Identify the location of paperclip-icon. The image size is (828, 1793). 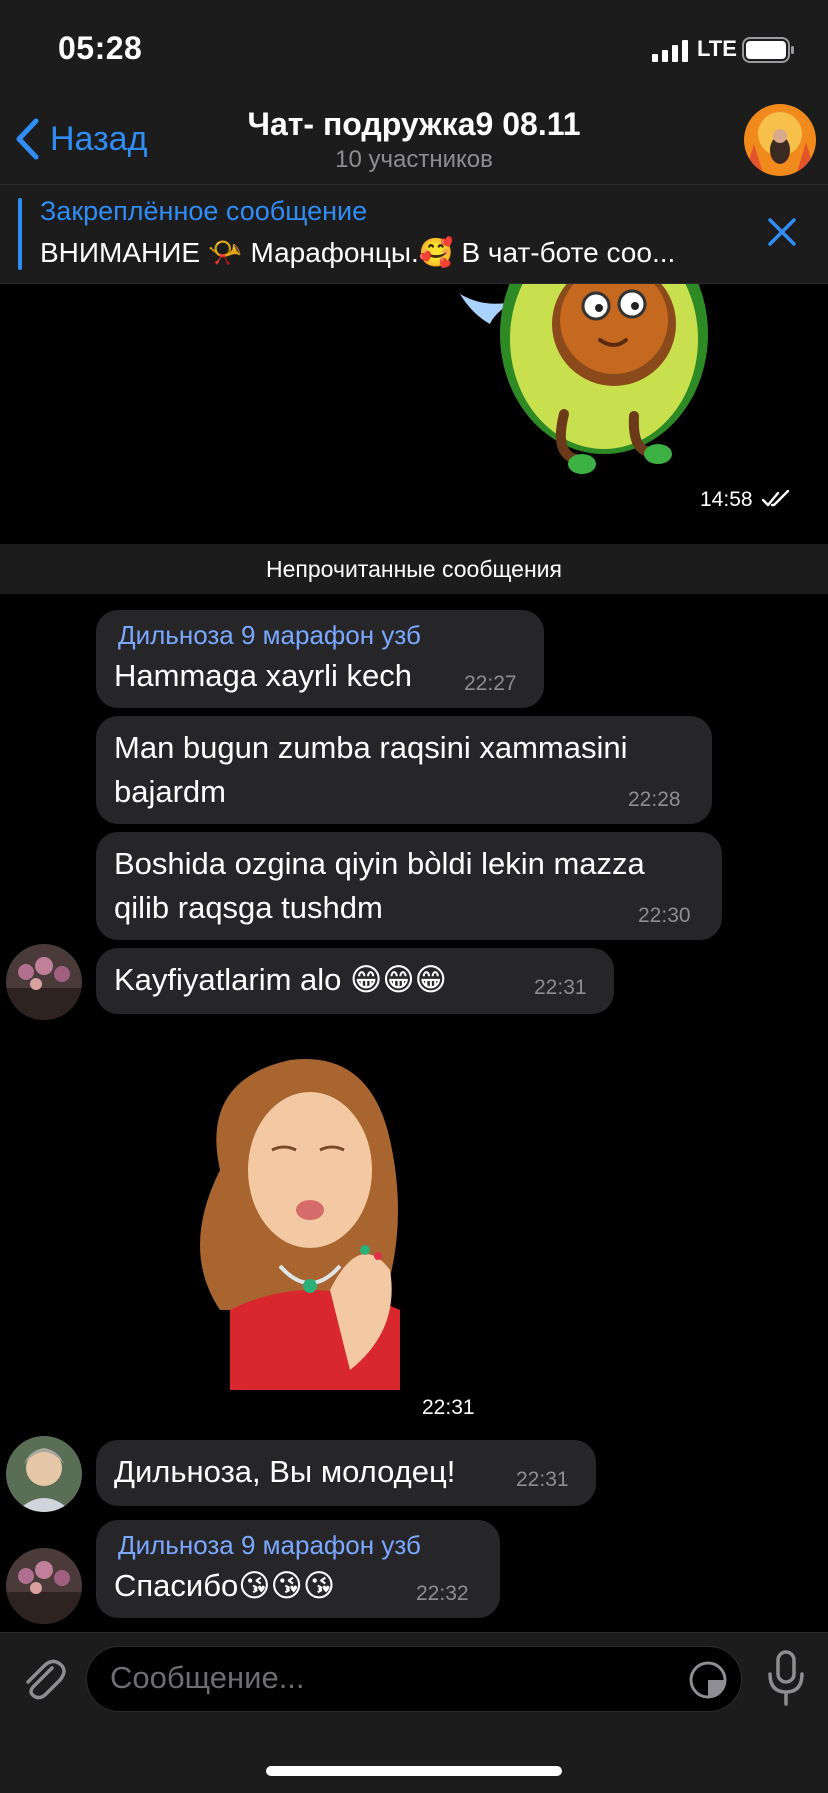
(42, 1678).